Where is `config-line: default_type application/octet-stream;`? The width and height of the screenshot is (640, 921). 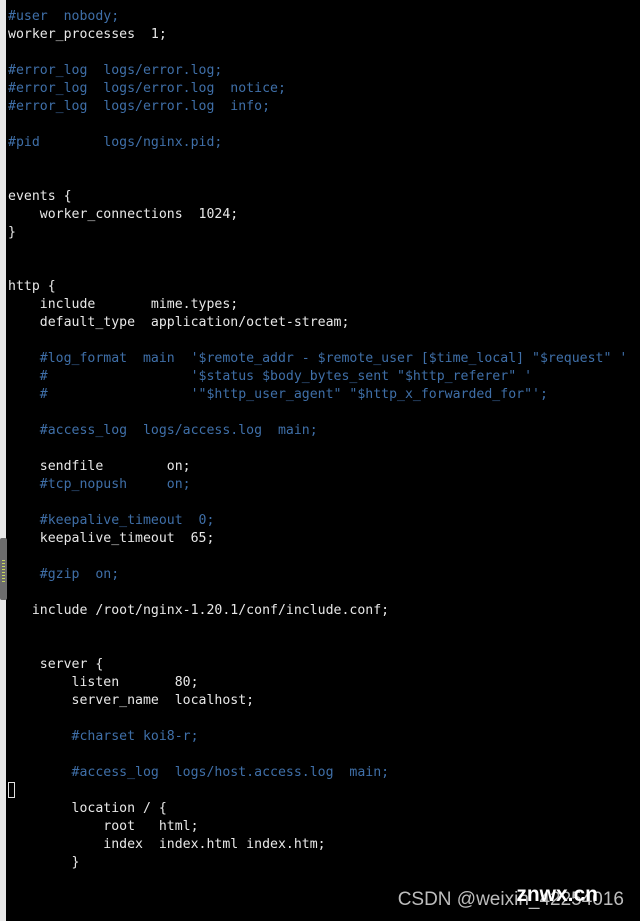 config-line: default_type application/octet-stream; is located at coordinates (179, 322).